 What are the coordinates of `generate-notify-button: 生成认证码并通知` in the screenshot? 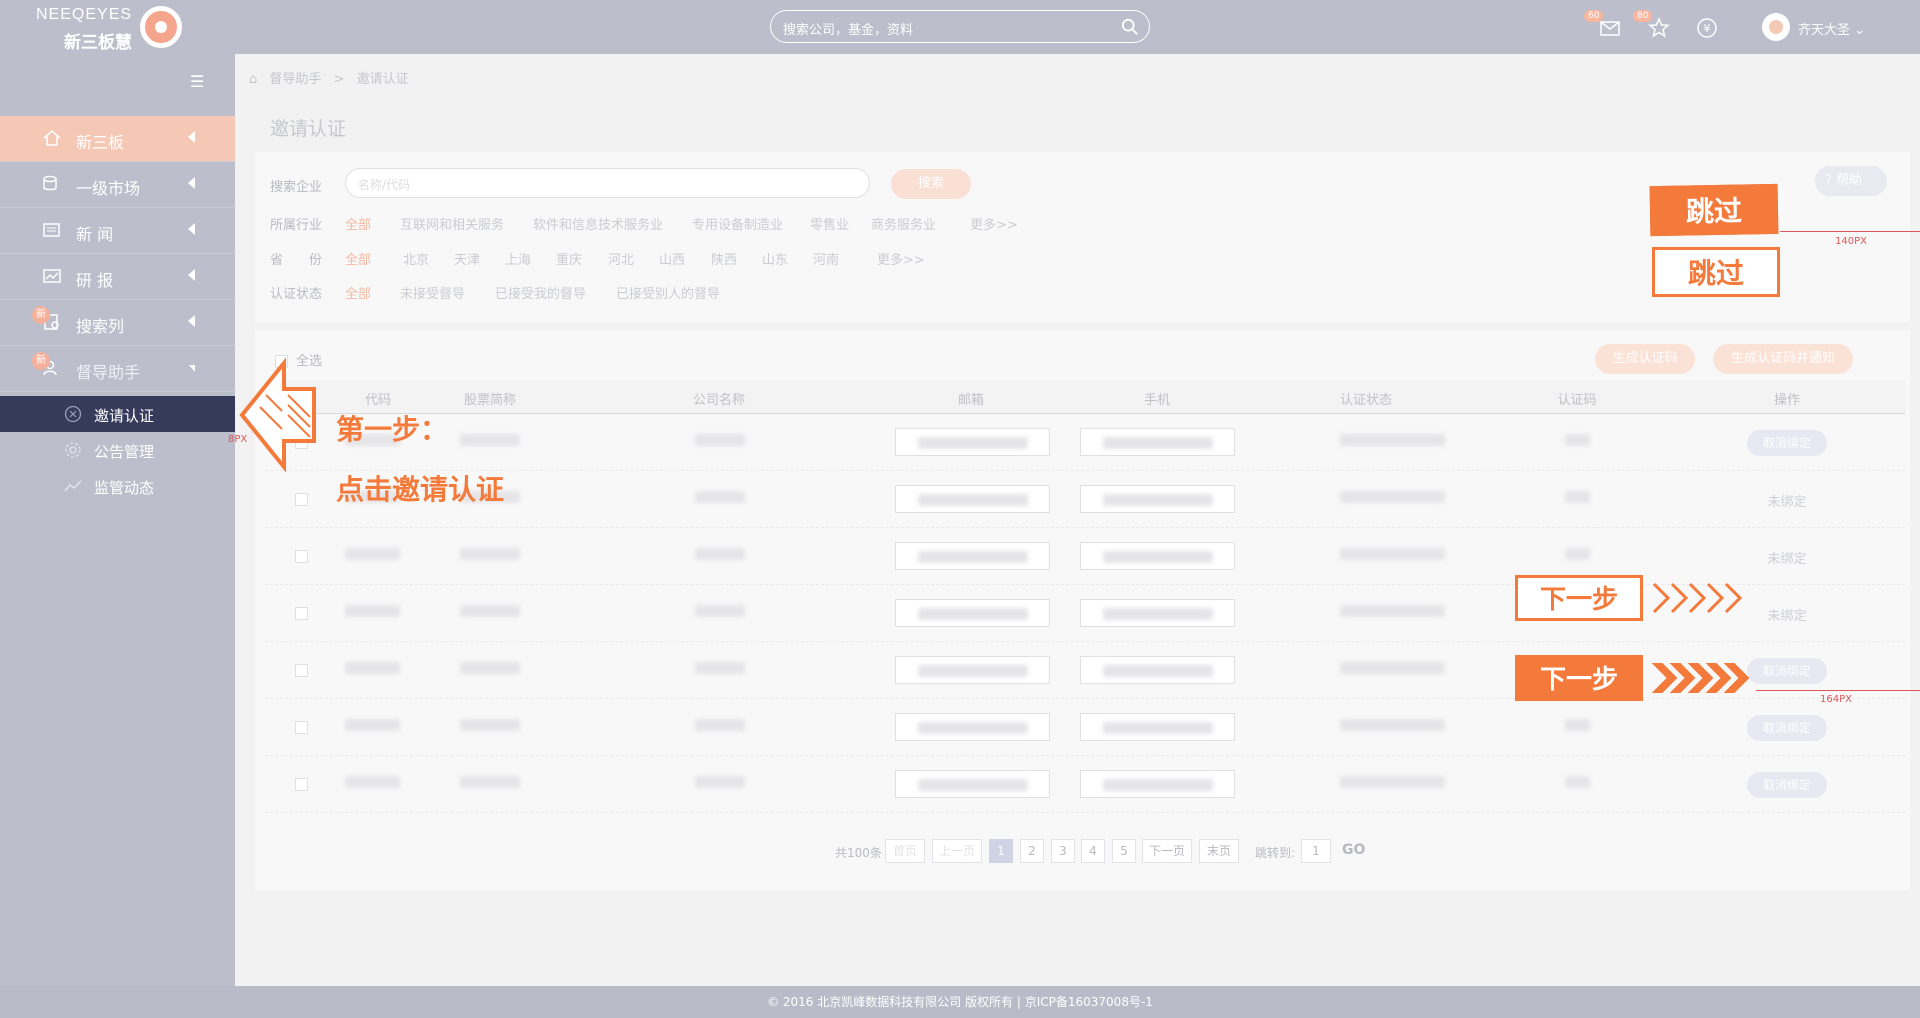 It's located at (1783, 359).